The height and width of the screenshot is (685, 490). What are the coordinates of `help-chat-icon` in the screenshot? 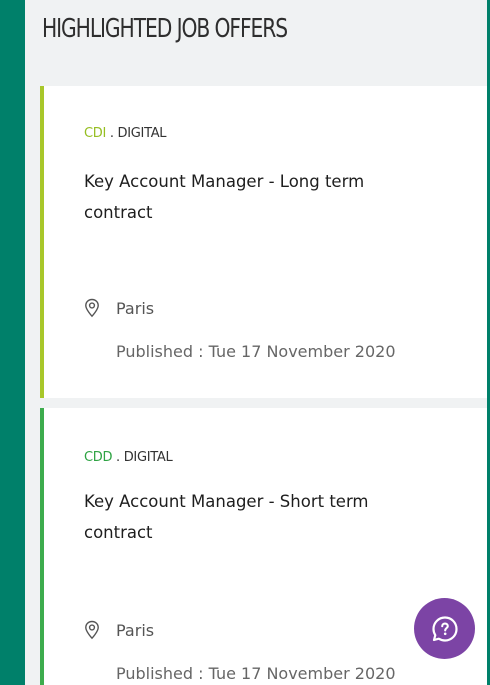 It's located at (445, 629).